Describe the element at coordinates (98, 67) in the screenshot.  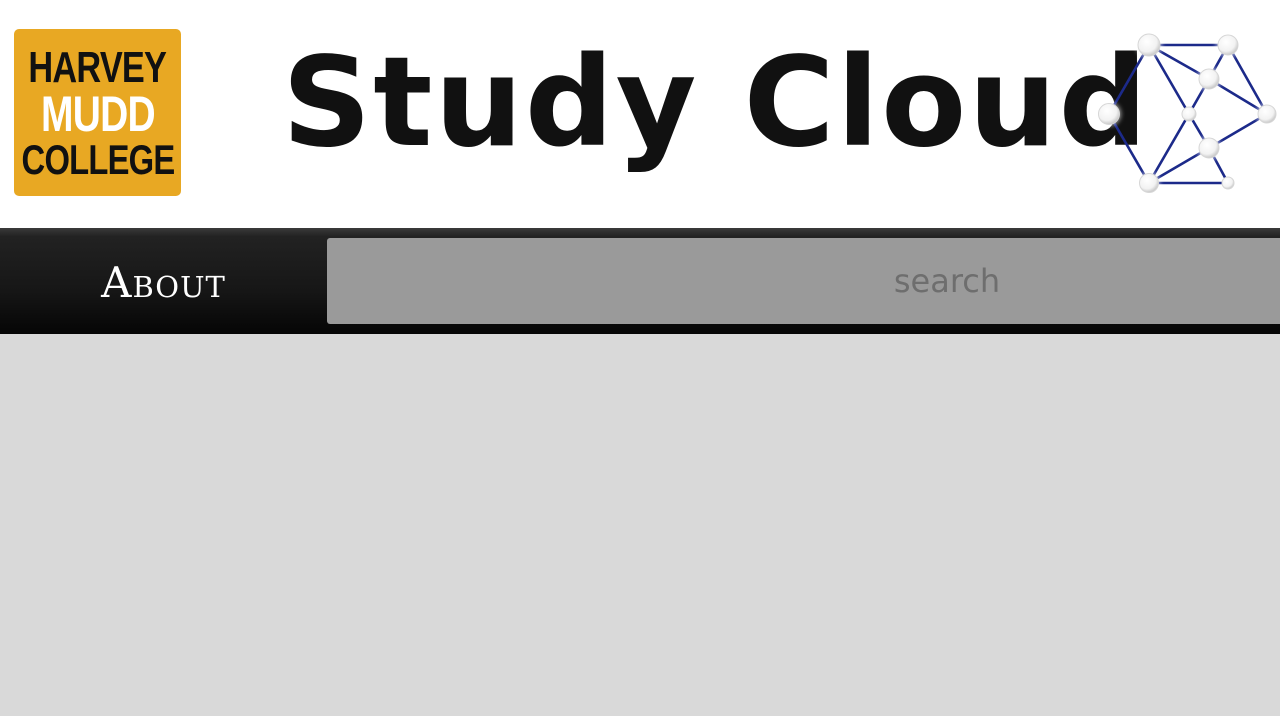
I see `logo-line-harvey: HARVEY` at that location.